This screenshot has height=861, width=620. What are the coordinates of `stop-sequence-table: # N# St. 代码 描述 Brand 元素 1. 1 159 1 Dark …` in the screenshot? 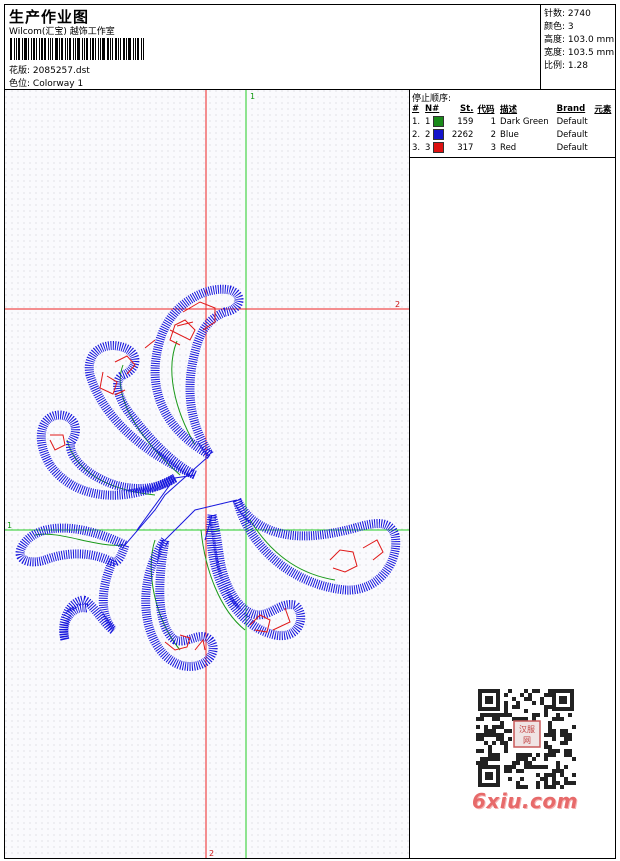 It's located at (512, 128).